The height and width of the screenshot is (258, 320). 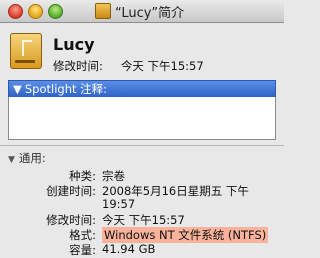 I want to click on capacity-value: 41.94 GB, so click(x=129, y=249).